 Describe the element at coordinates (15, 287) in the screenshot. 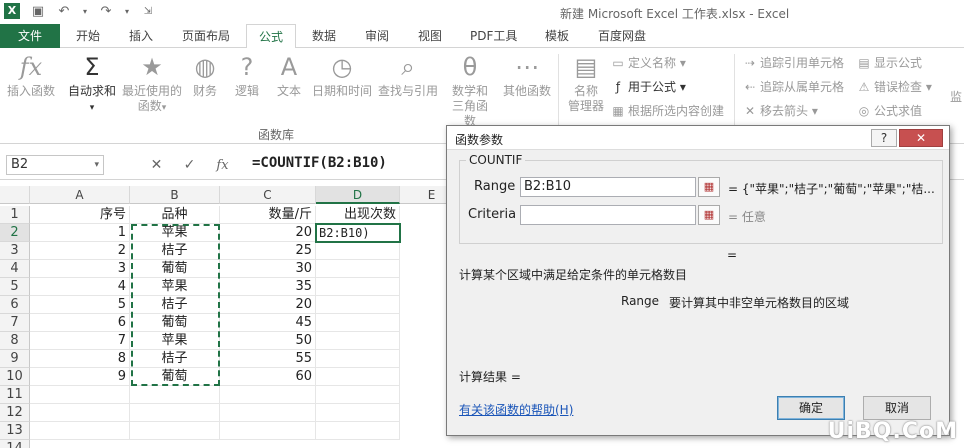

I see `row-header-5: 5` at that location.